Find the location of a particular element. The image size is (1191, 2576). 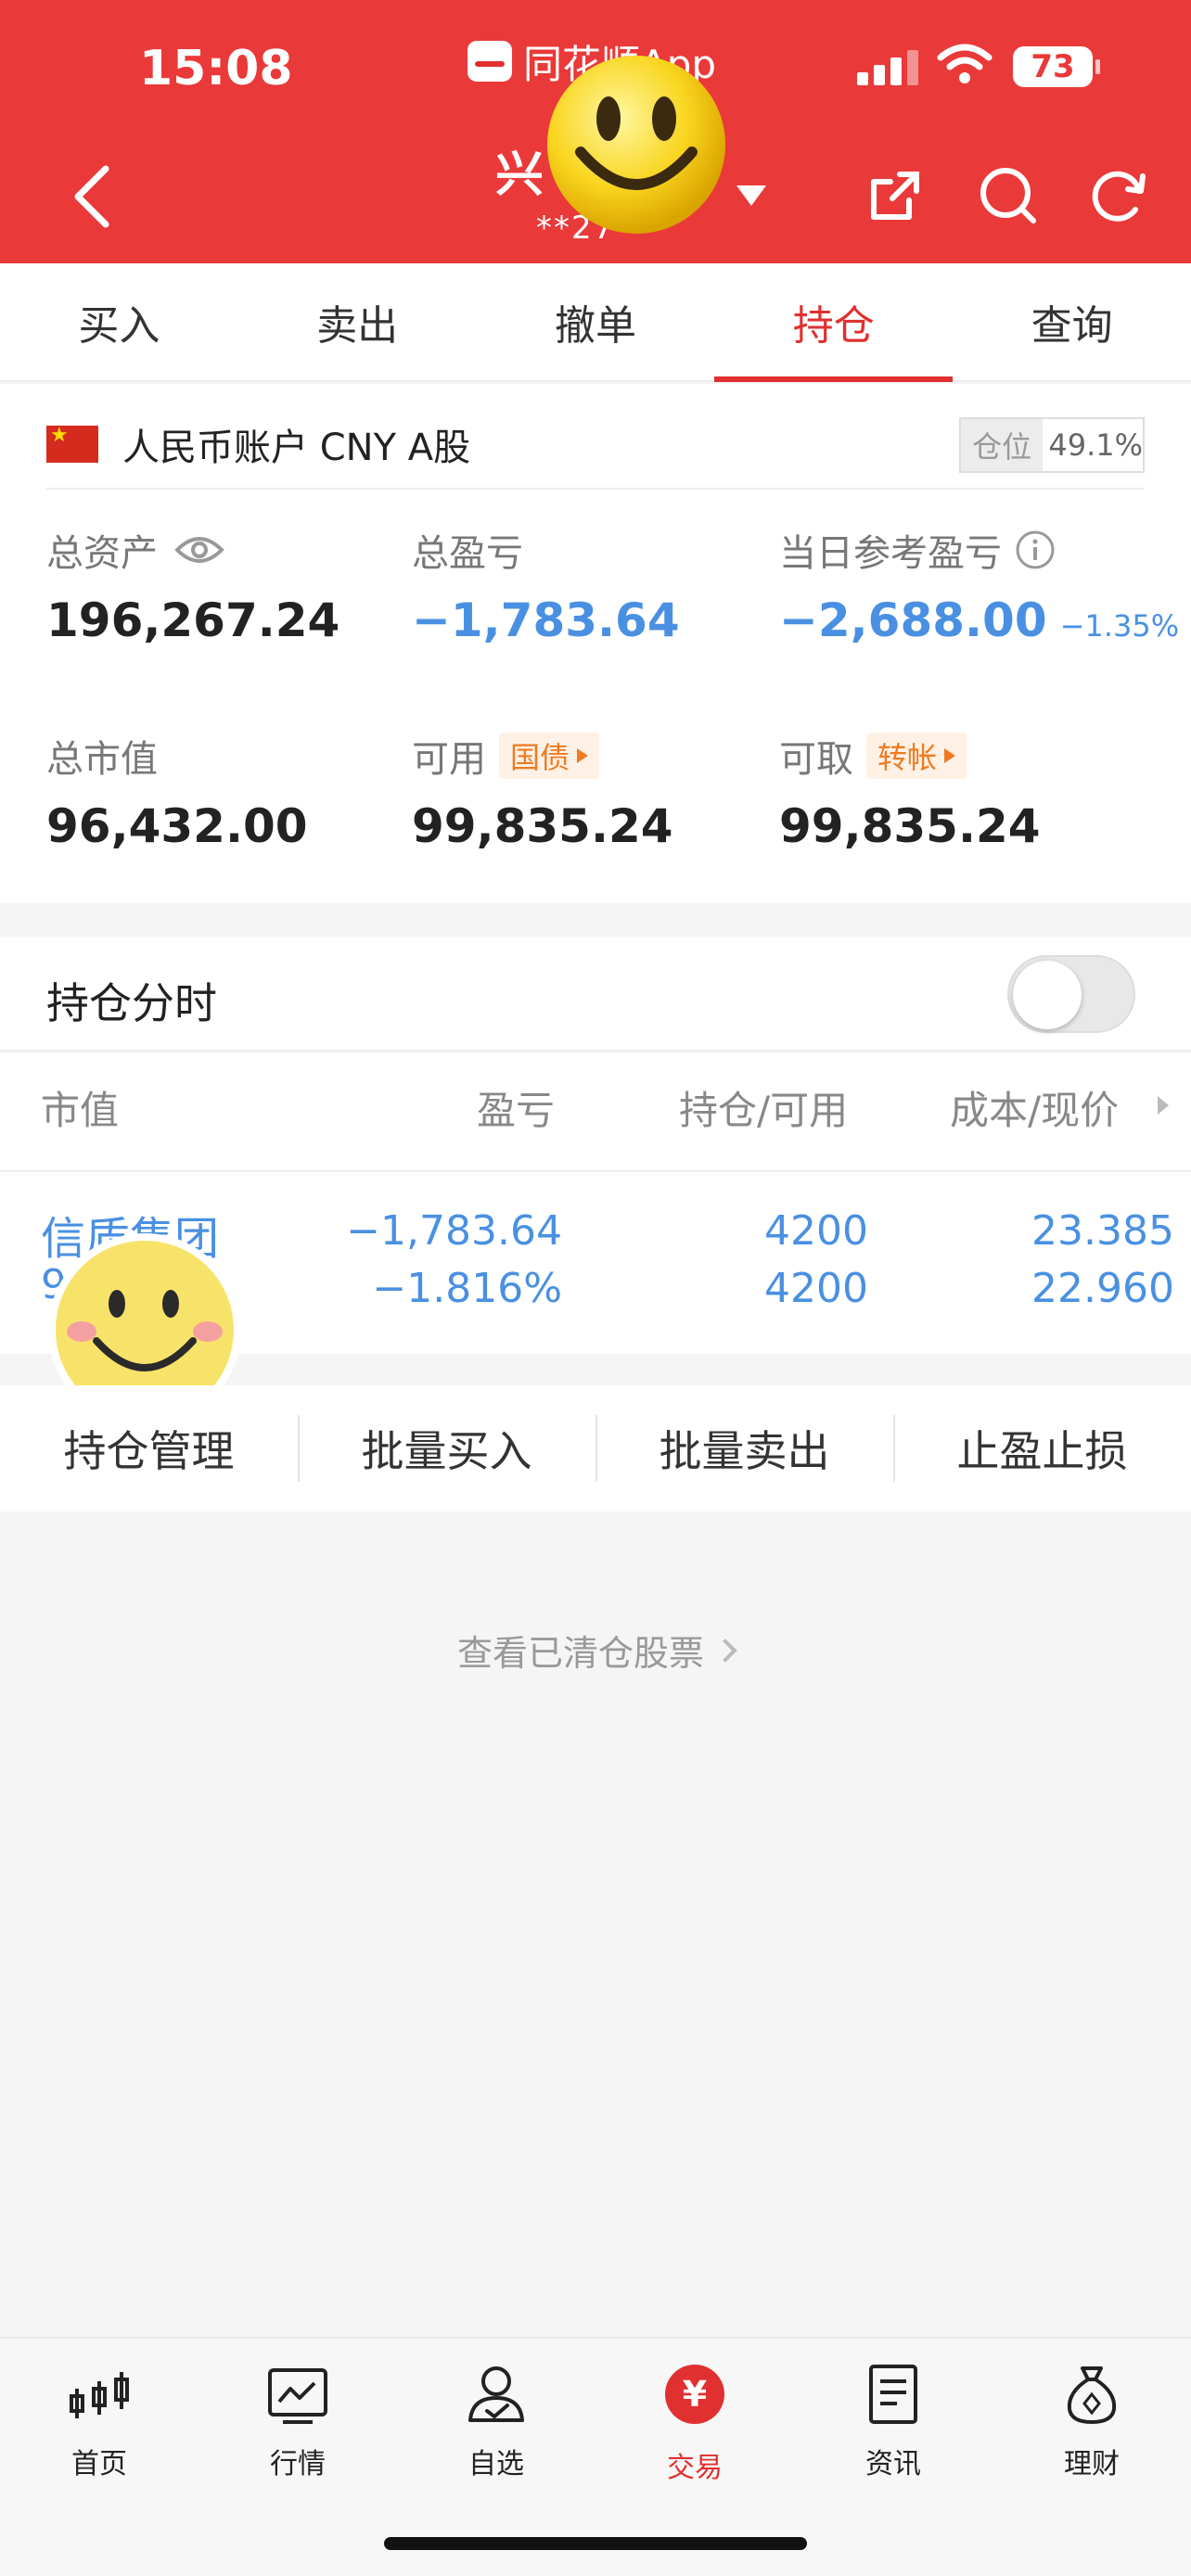

home-indicator is located at coordinates (595, 2543).